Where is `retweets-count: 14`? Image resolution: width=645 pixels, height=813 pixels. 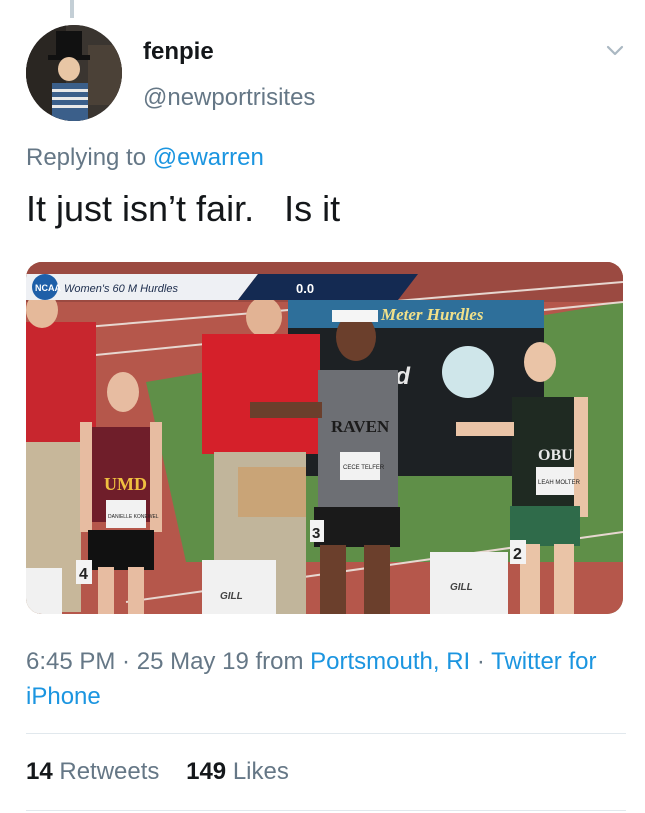
retweets-count: 14 is located at coordinates (39, 771).